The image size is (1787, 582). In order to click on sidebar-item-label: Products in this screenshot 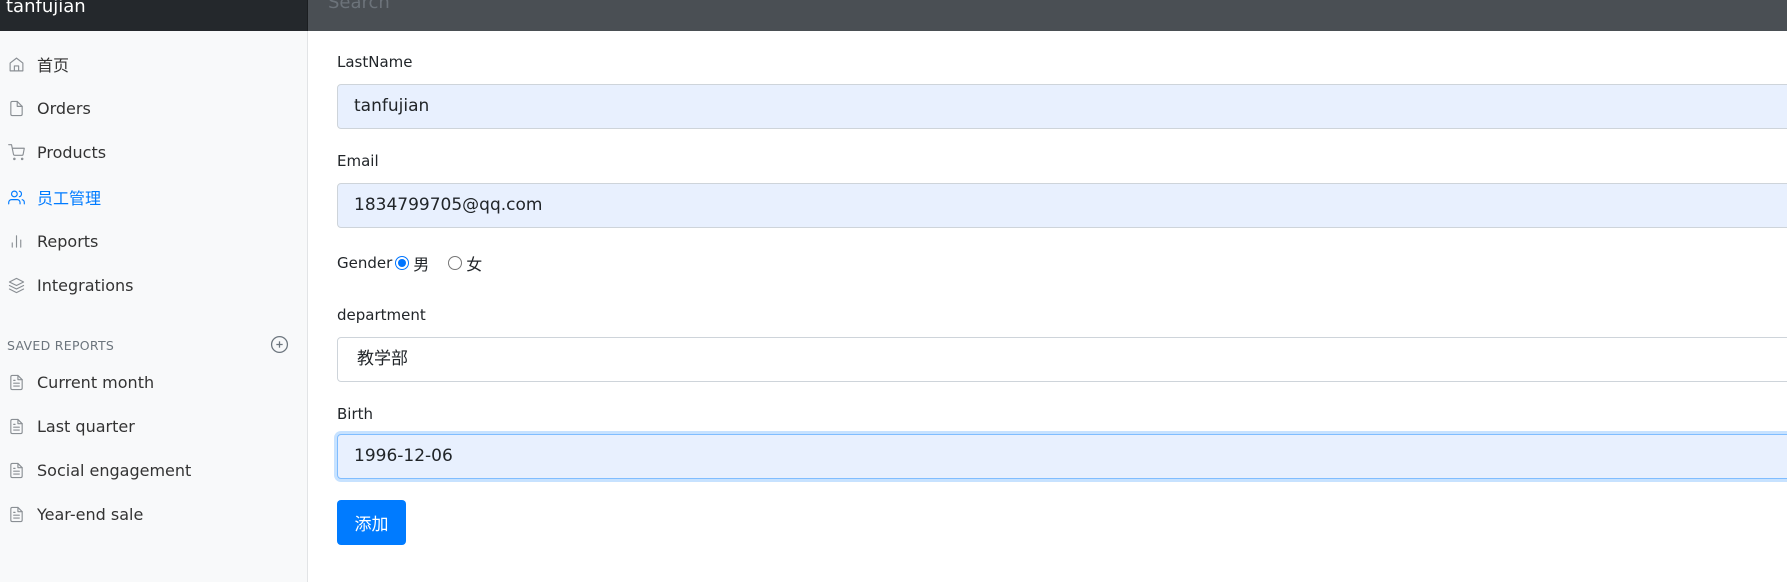, I will do `click(72, 152)`.